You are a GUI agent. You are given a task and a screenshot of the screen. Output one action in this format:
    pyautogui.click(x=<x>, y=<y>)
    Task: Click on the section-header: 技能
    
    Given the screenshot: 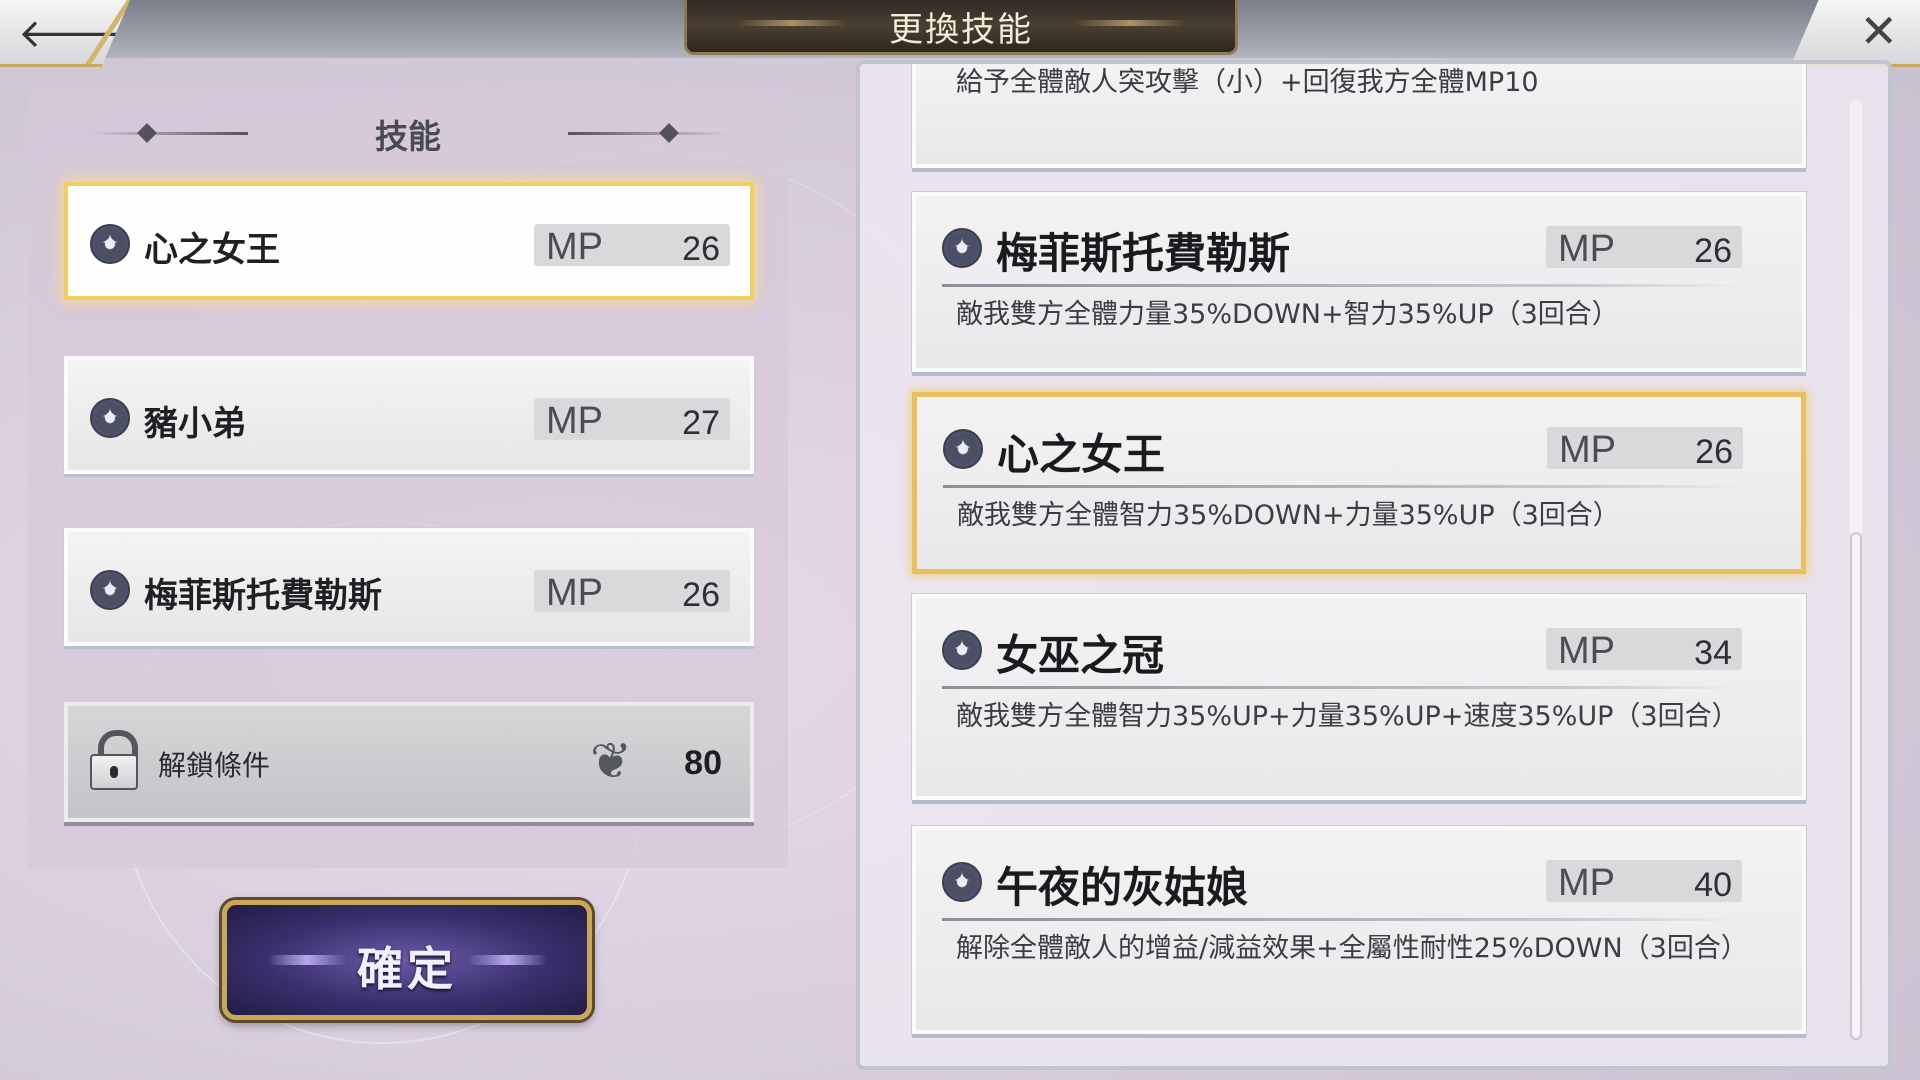 What is the action you would take?
    pyautogui.click(x=408, y=134)
    